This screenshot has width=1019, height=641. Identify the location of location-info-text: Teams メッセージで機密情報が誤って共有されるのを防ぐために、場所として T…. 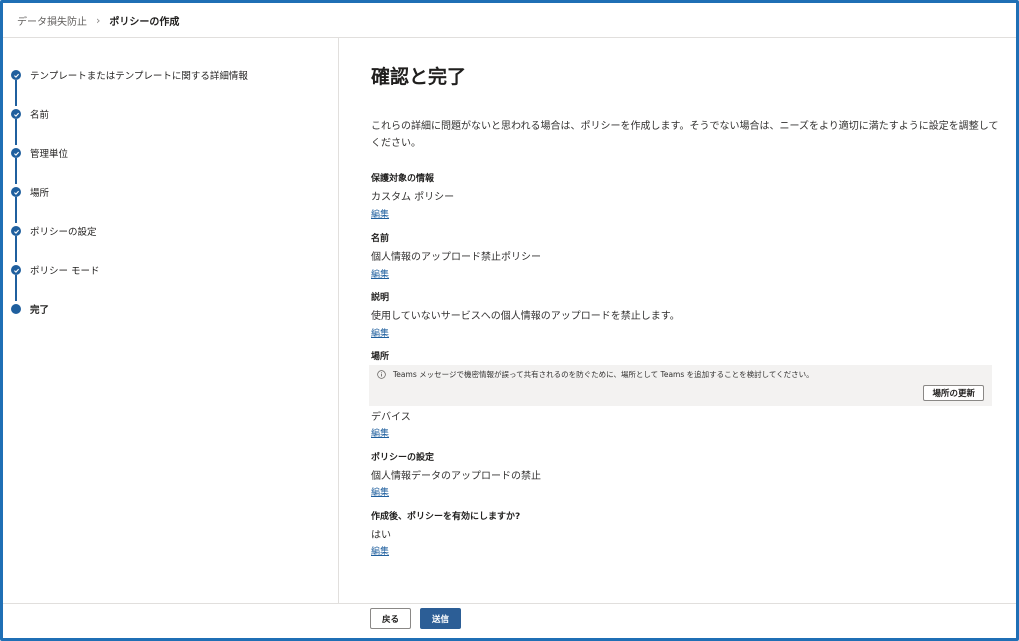
(603, 374).